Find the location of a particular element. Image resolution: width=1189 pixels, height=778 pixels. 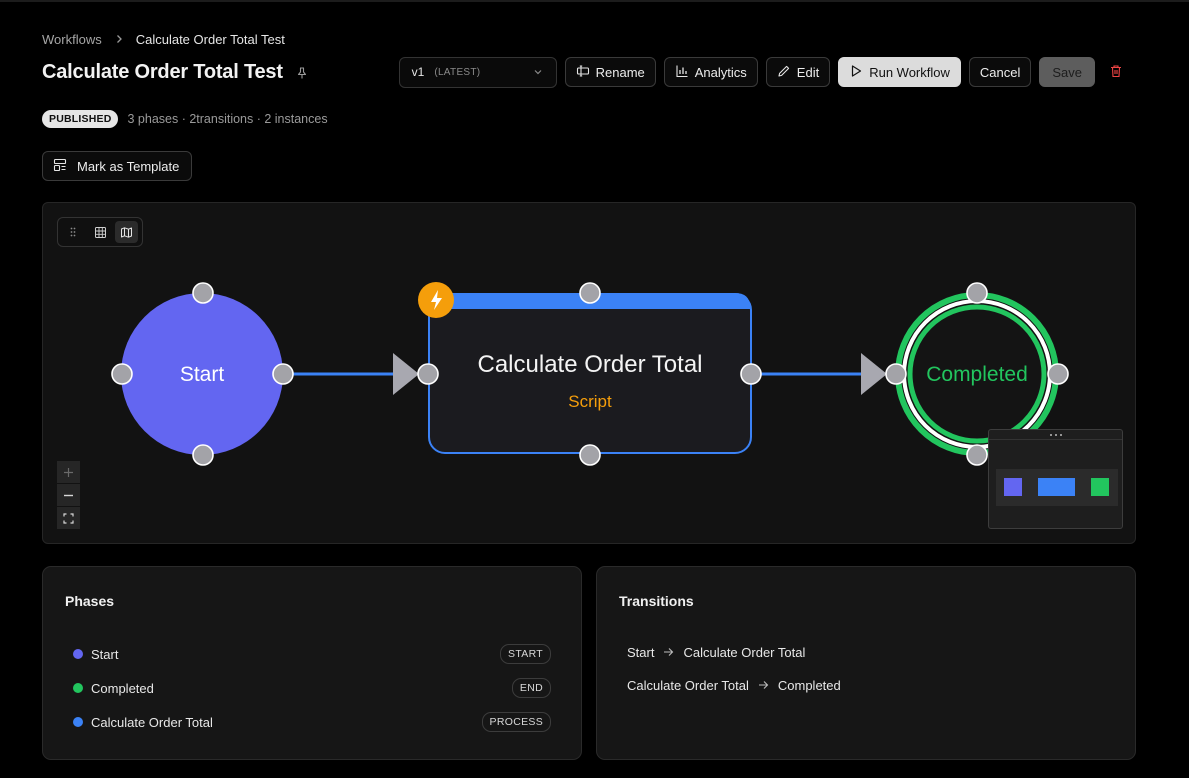

title-row: Calculate Order Total Test is located at coordinates (175, 72).